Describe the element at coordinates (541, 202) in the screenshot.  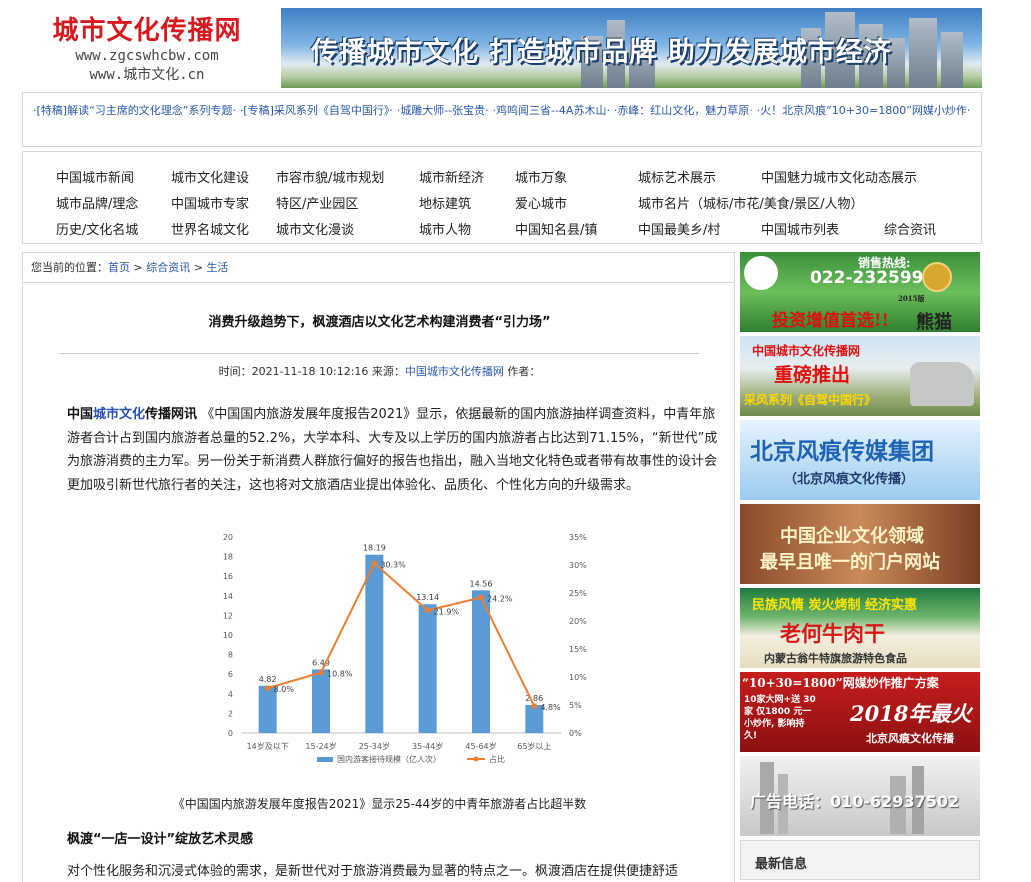
I see `nav-item: 爱心城市` at that location.